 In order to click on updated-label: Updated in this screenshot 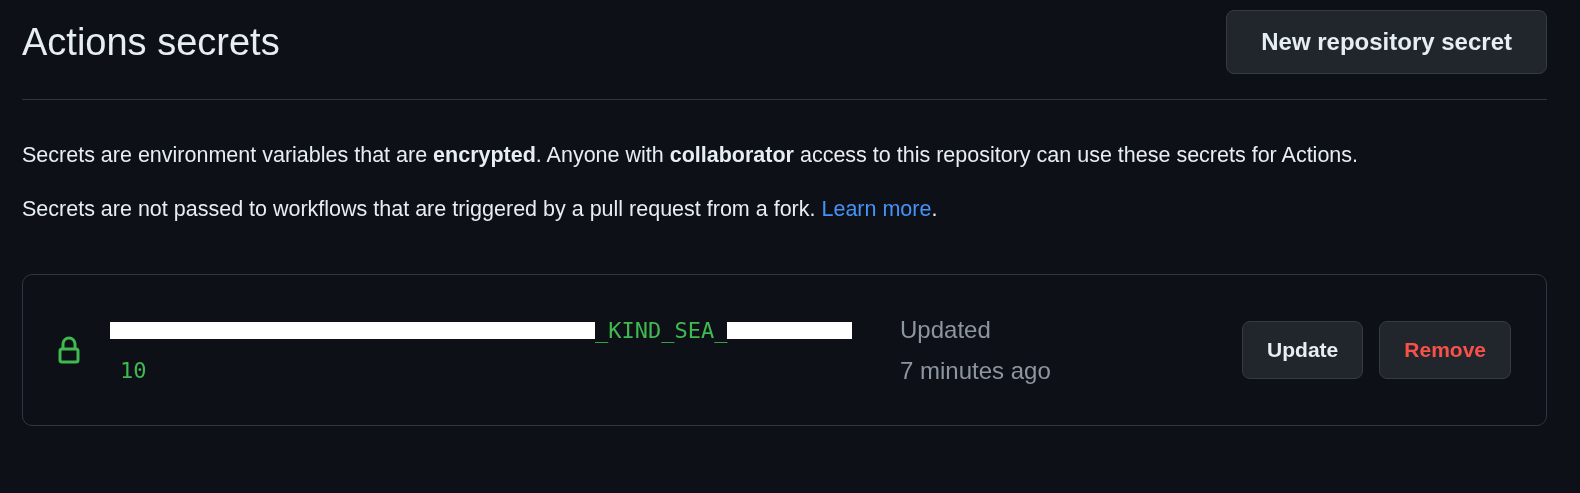, I will do `click(946, 330)`.